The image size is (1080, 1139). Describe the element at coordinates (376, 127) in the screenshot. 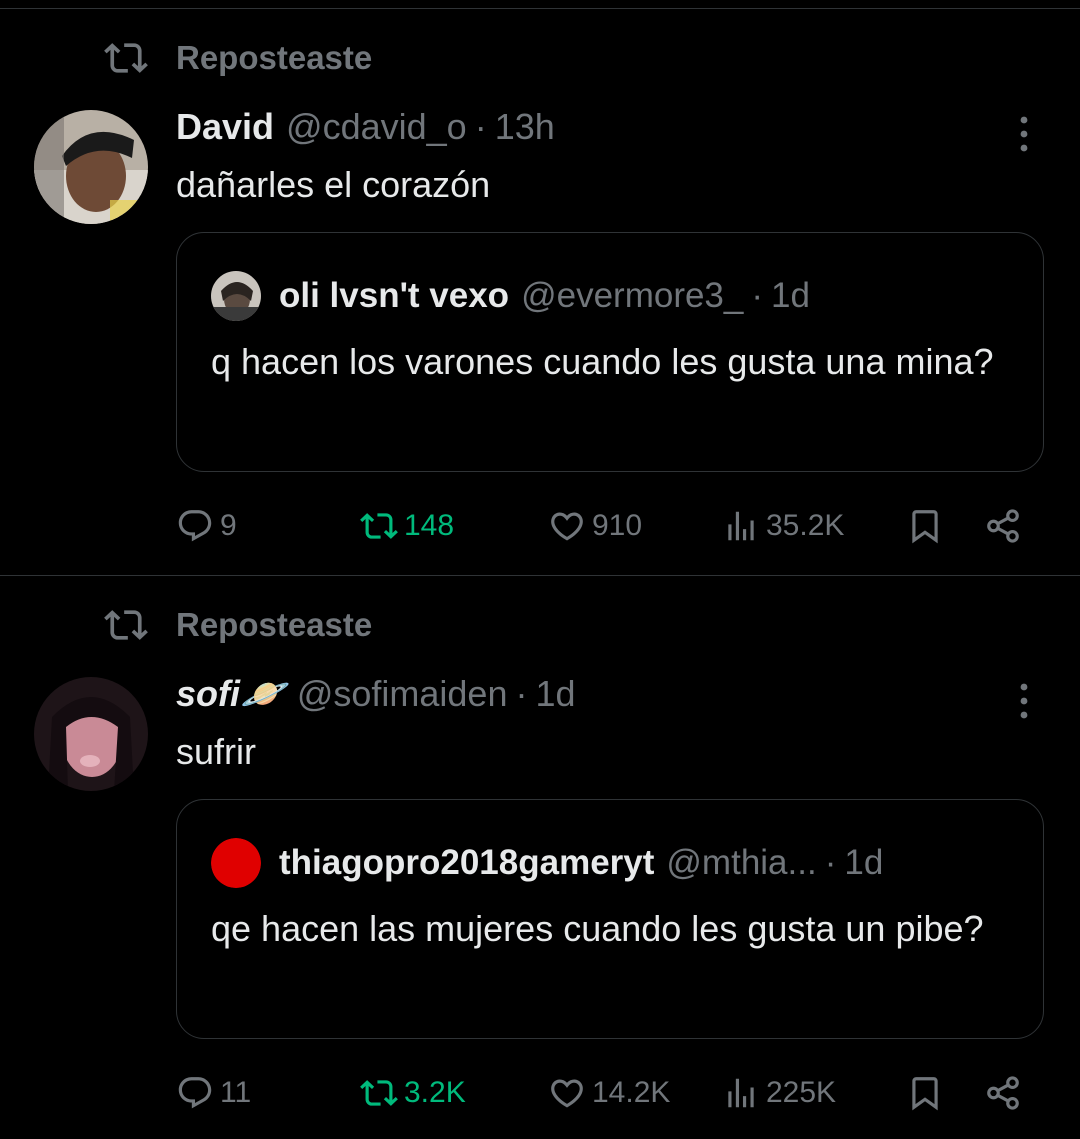

I see `author-handle: @cdavid_o` at that location.